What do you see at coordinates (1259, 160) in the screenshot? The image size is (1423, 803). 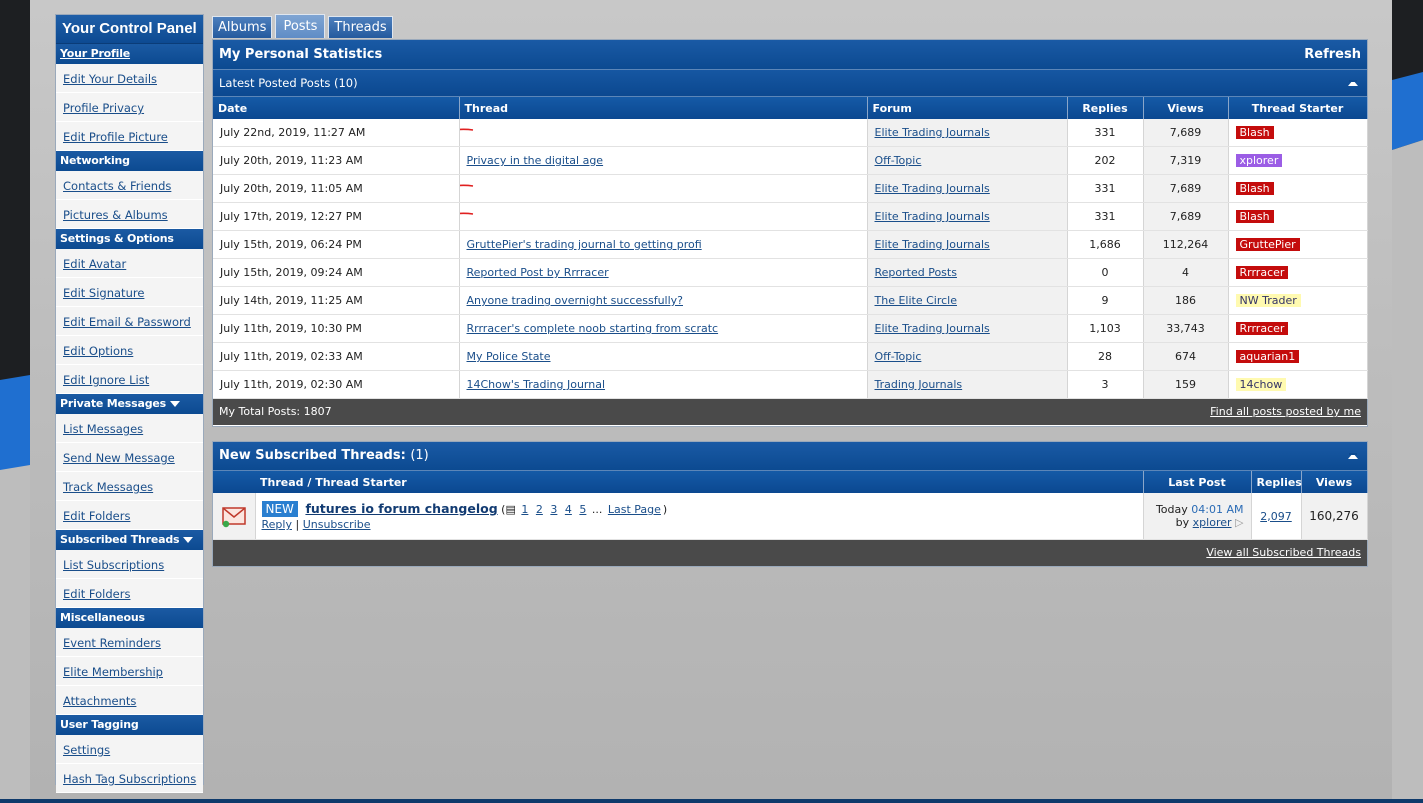 I see `thread-starter-badge: xplorer` at bounding box center [1259, 160].